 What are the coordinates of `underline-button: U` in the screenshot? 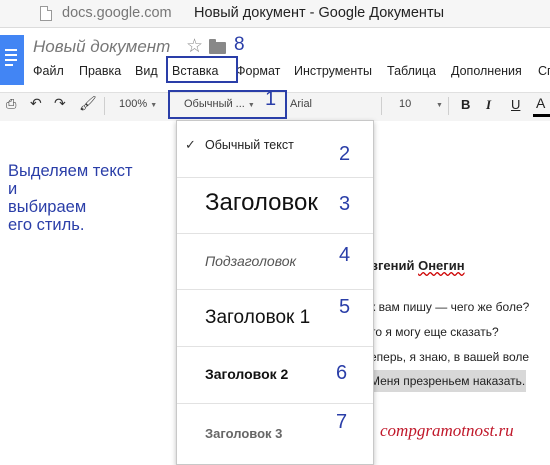 It's located at (515, 104).